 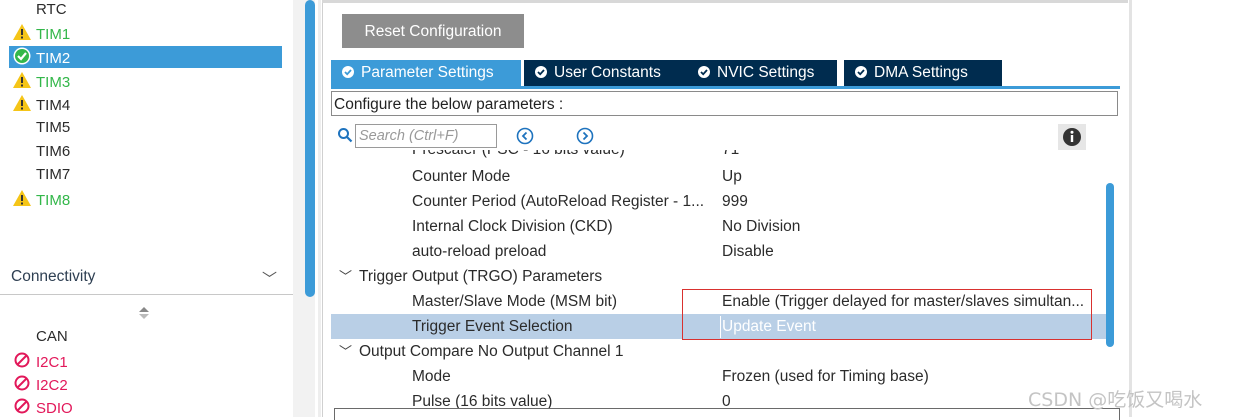 I want to click on tree-item-tim2: TIM2, so click(x=145, y=57).